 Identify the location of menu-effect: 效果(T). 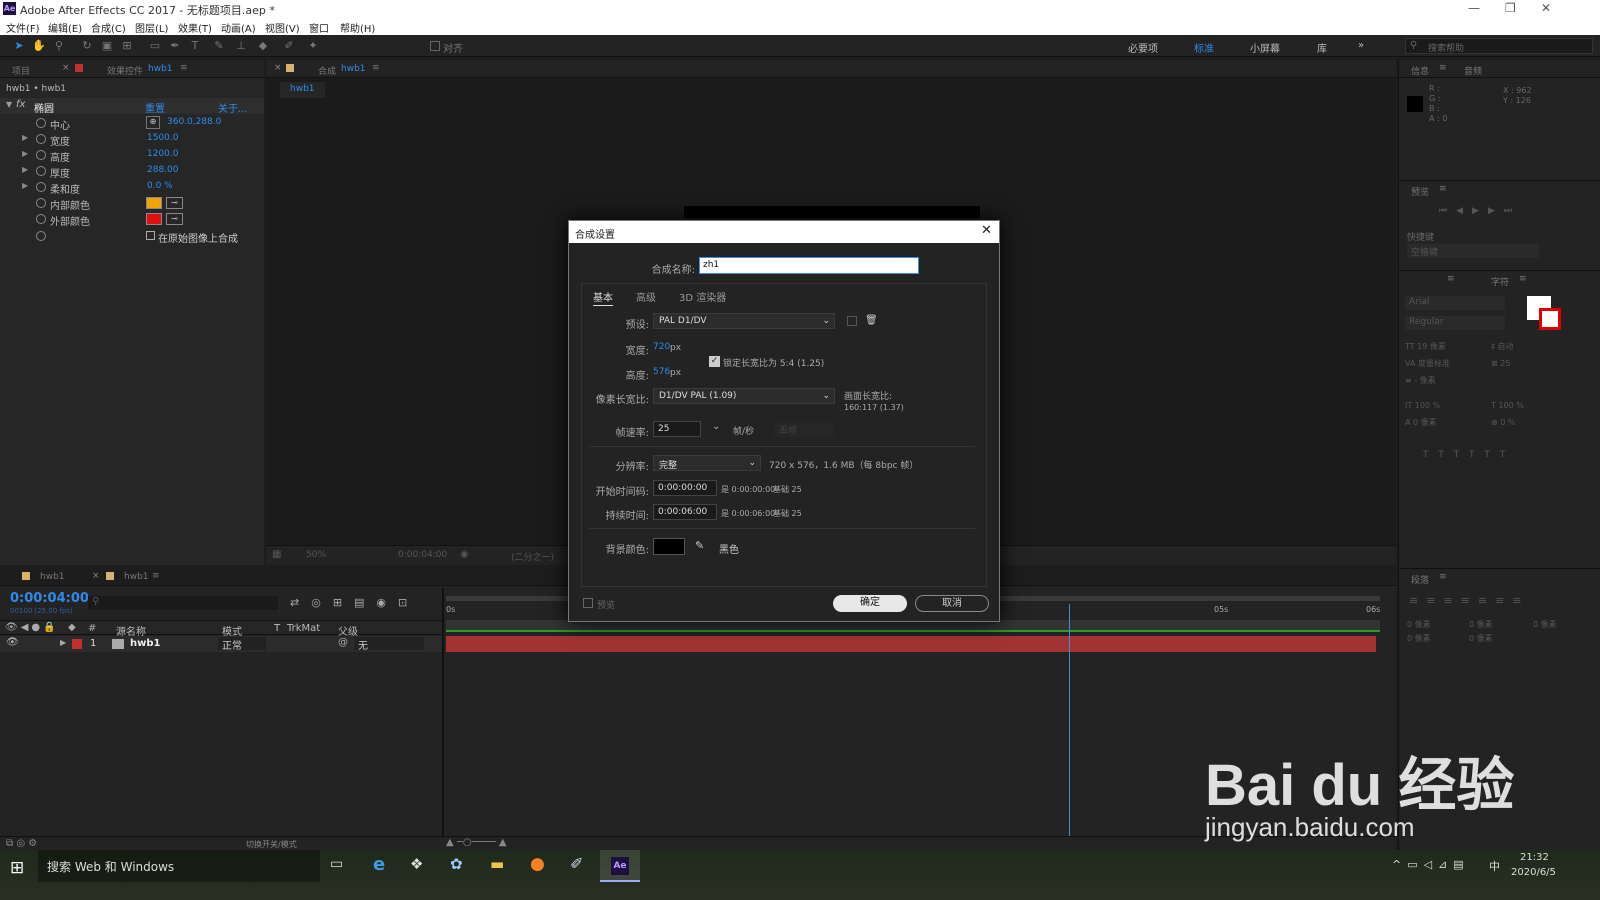
(195, 27).